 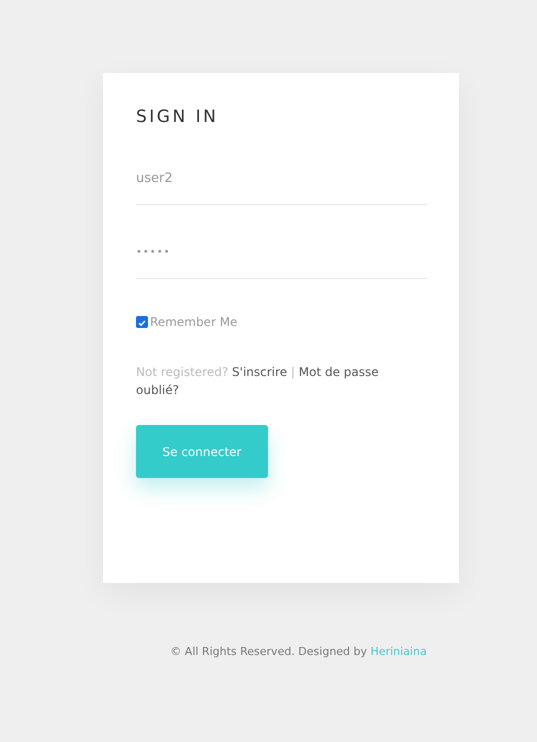 I want to click on register-note: Not registered? S'inscrire | Mot de passe oublié?, so click(x=258, y=381).